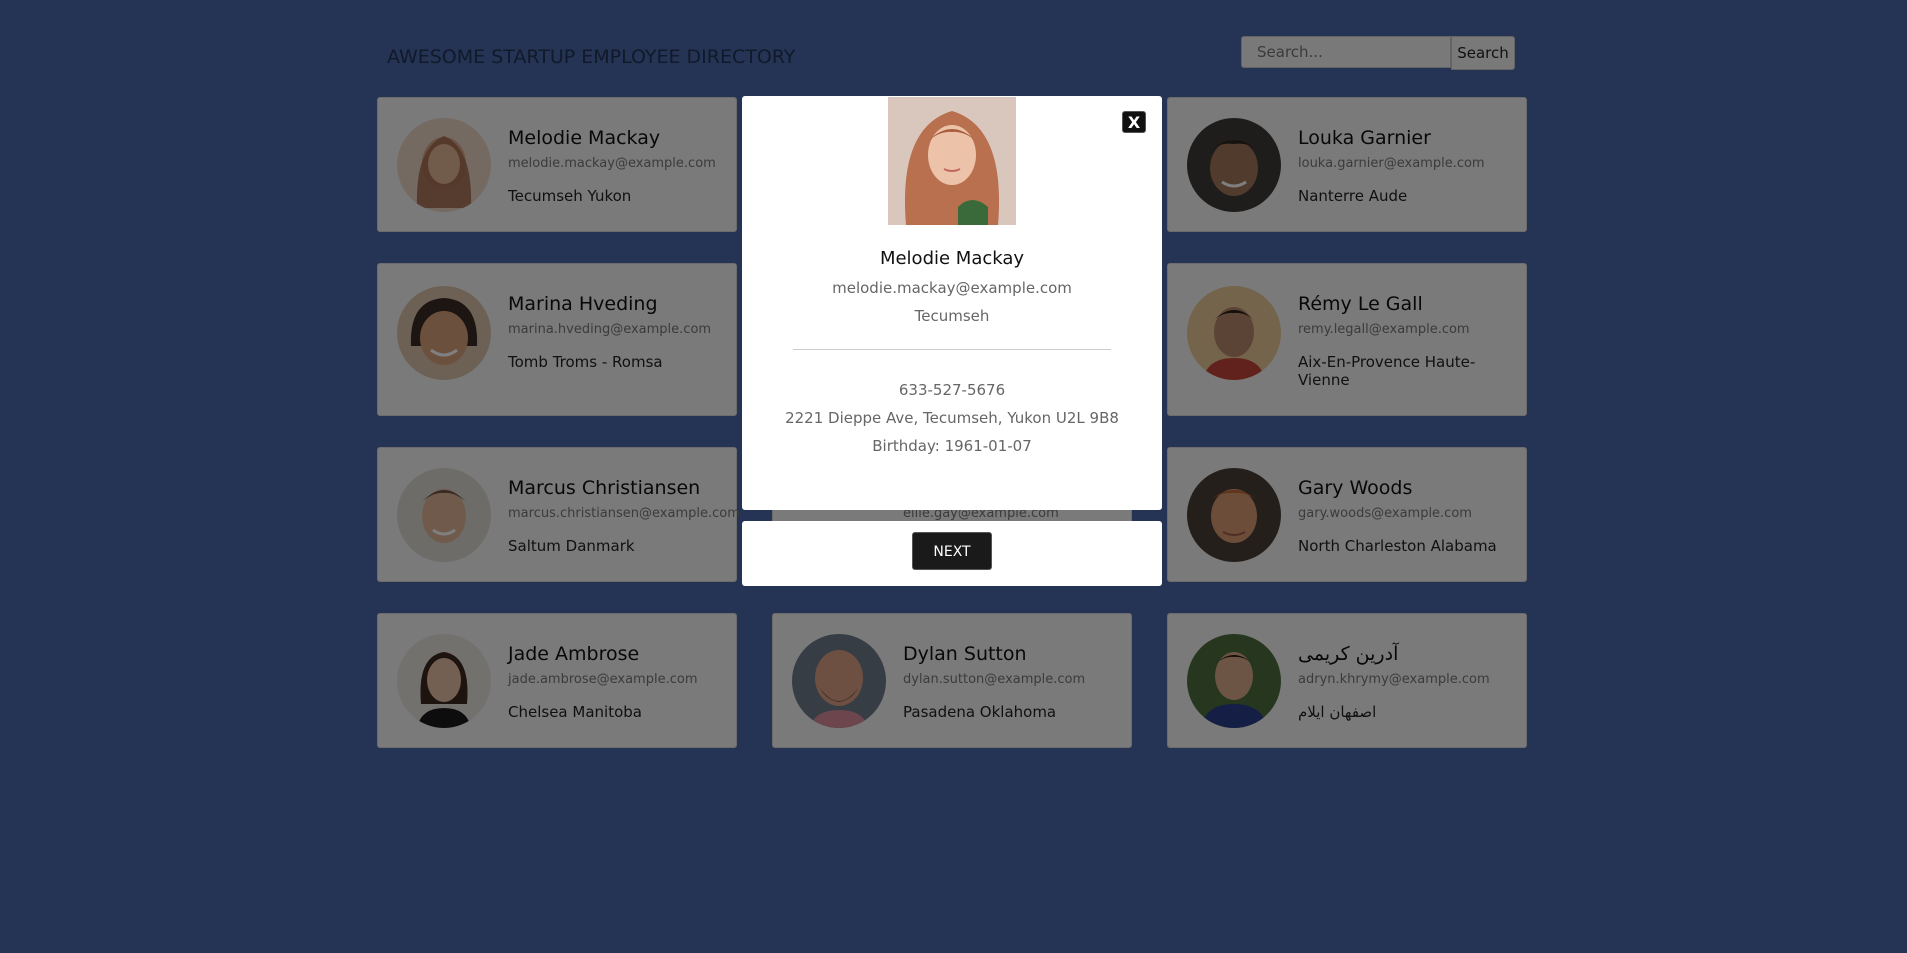  I want to click on modal-address: 2221 Dieppe Ave, Tecumseh, Yukon U2L 9B8, so click(952, 418).